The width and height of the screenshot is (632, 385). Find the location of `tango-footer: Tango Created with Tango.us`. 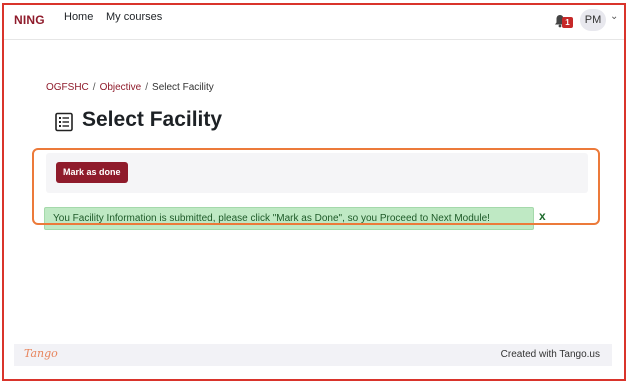

tango-footer: Tango Created with Tango.us is located at coordinates (313, 355).